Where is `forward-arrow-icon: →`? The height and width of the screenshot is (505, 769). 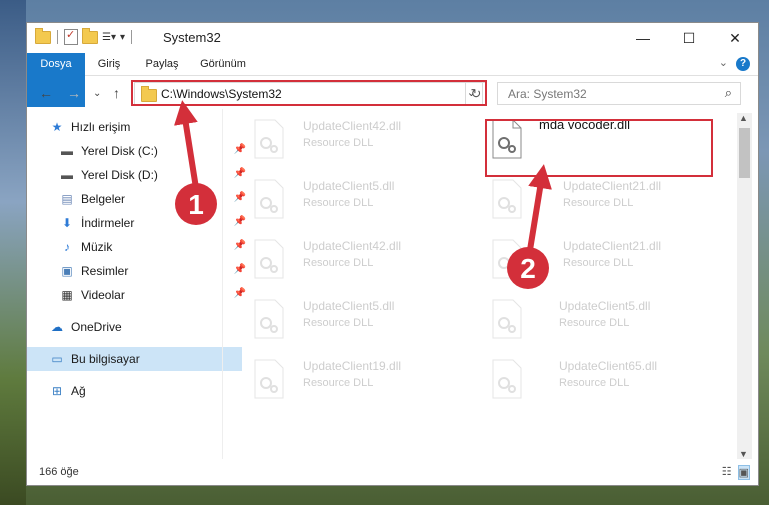
forward-arrow-icon: → is located at coordinates (74, 93).